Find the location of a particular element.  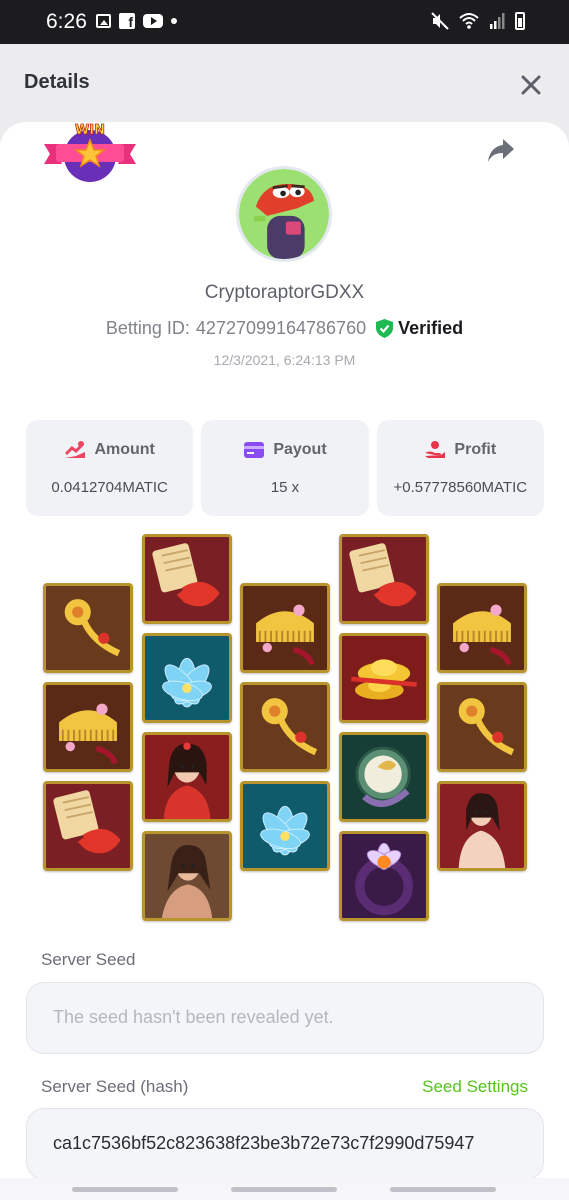

server-seed-label: Server Seed is located at coordinates (88, 959).